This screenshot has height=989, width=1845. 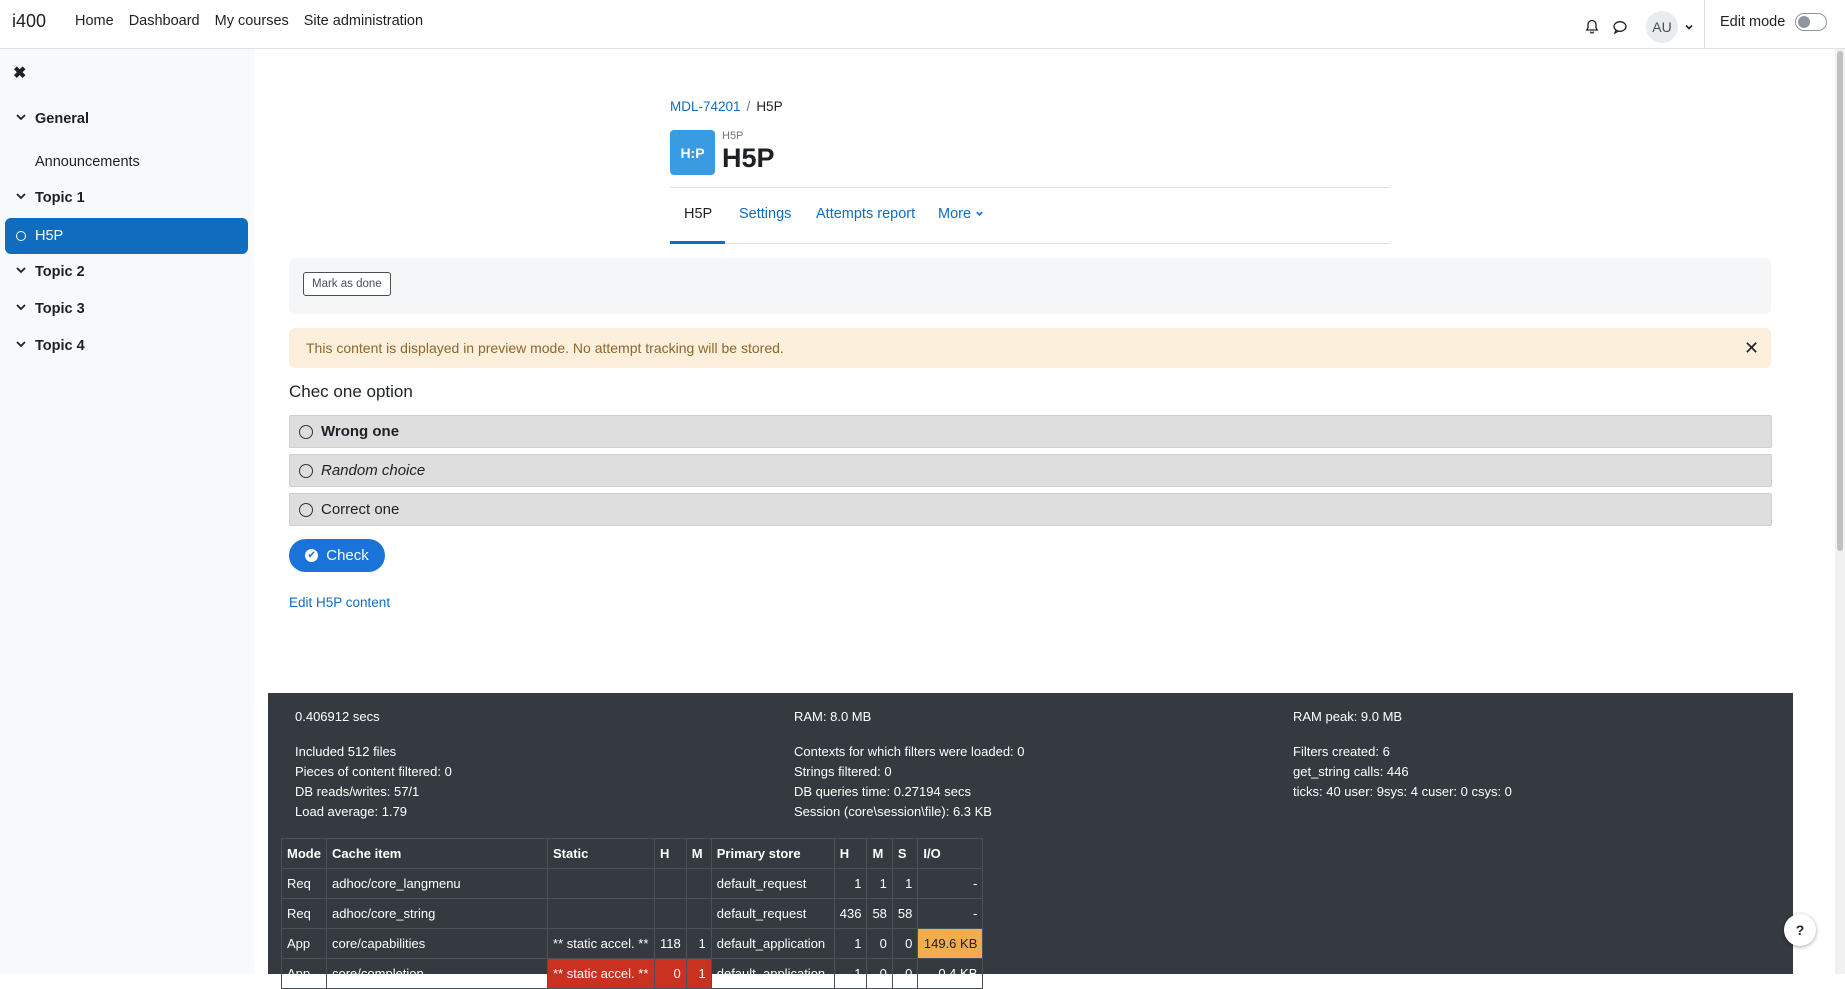 I want to click on mark-as-done-button: Mark as done, so click(x=347, y=284).